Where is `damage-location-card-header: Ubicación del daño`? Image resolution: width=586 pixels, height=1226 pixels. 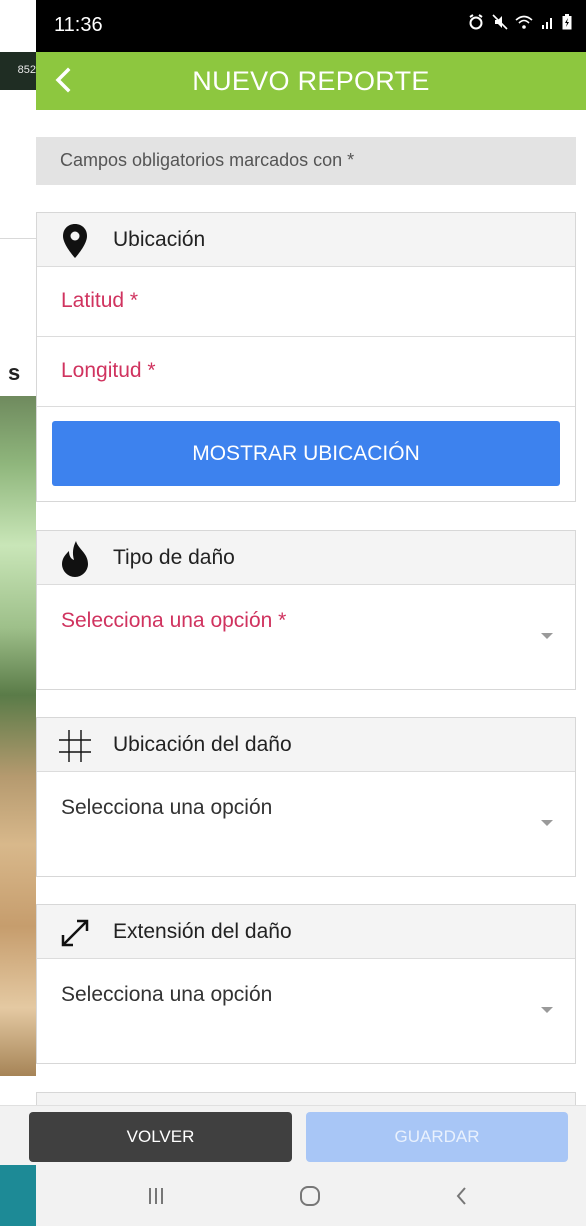 damage-location-card-header: Ubicación del daño is located at coordinates (306, 745).